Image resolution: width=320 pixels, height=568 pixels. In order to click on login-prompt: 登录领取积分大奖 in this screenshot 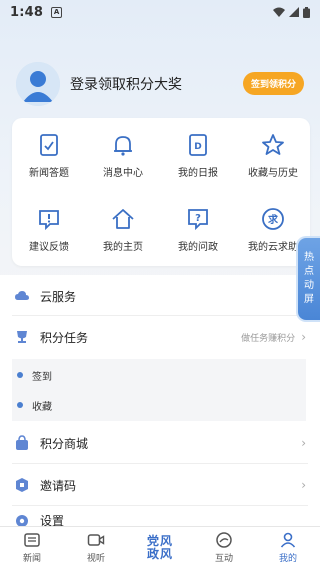, I will do `click(126, 84)`.